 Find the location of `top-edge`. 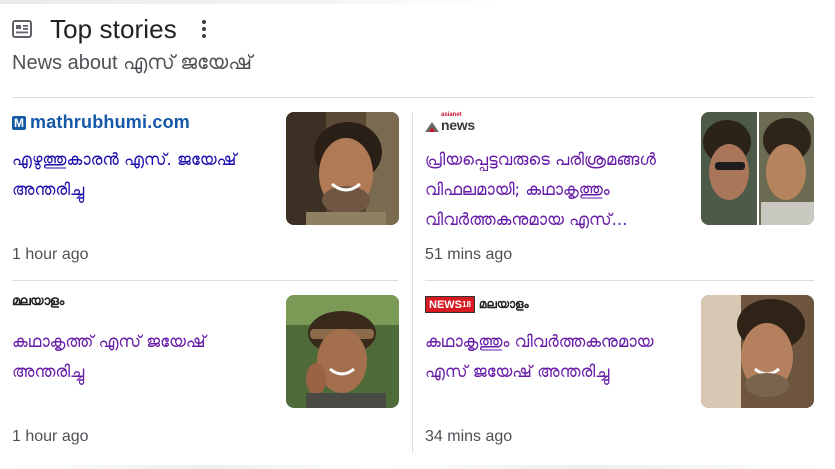

top-edge is located at coordinates (417, 2).